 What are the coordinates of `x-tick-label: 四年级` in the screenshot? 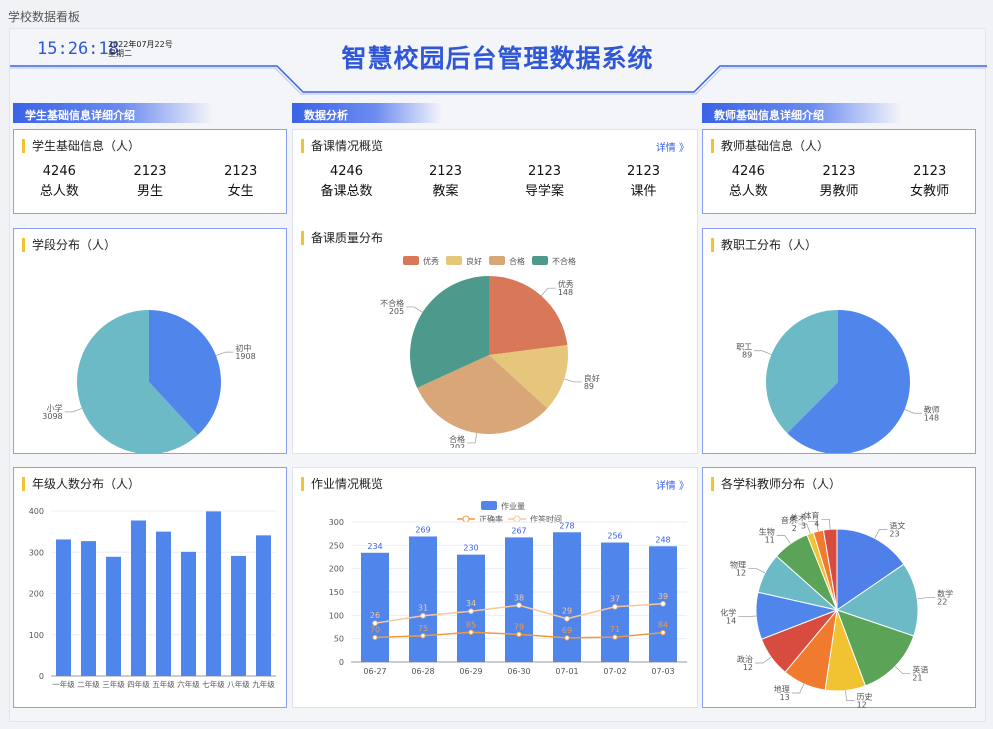 It's located at (138, 684).